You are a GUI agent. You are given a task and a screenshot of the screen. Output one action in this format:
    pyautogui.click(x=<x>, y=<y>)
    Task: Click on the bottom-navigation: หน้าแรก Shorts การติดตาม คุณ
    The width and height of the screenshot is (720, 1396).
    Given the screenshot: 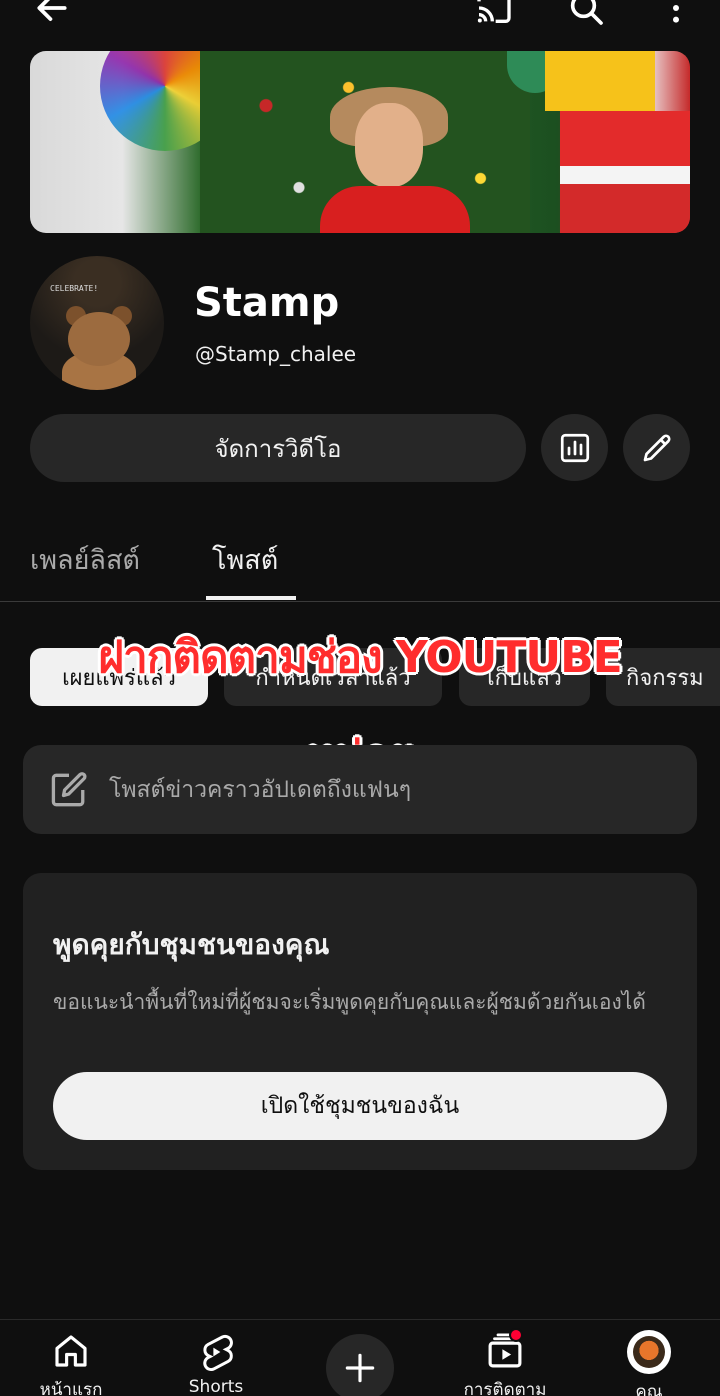 What is the action you would take?
    pyautogui.click(x=360, y=1357)
    